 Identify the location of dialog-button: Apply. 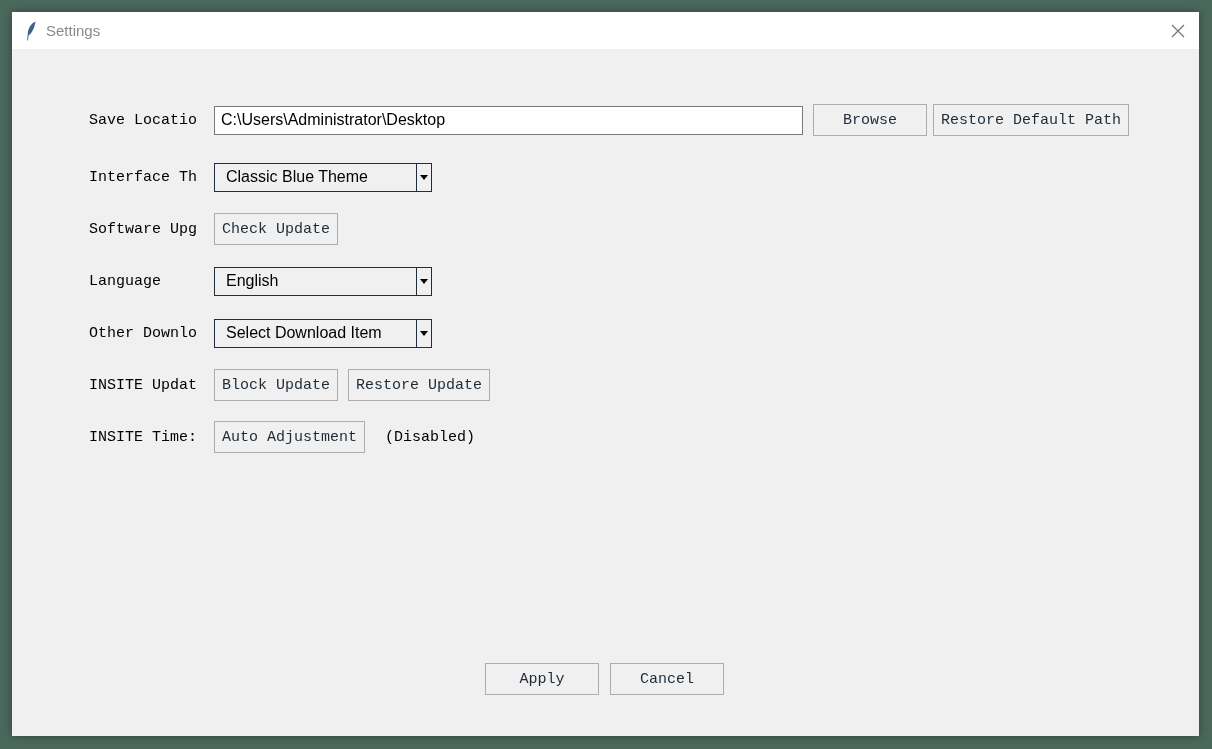
(542, 679).